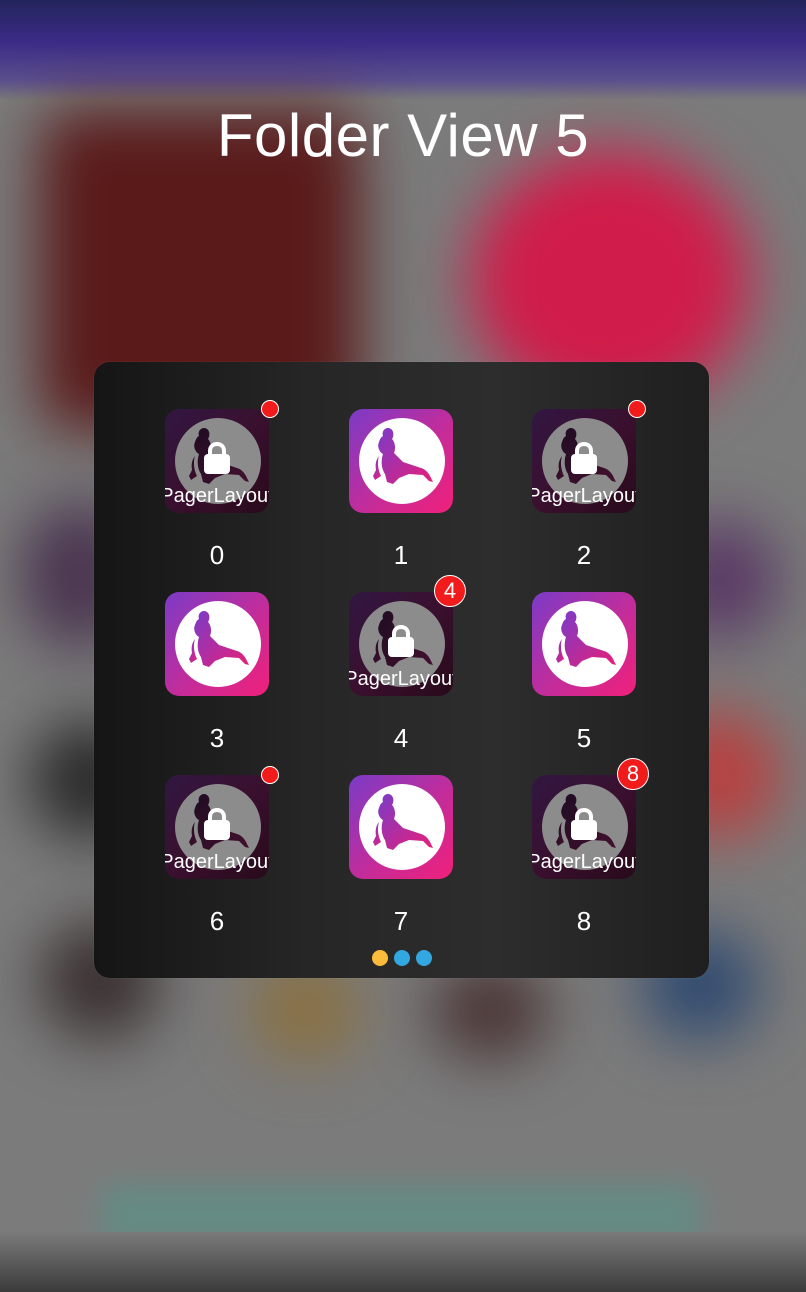  I want to click on folder-item-7: 7, so click(370, 832).